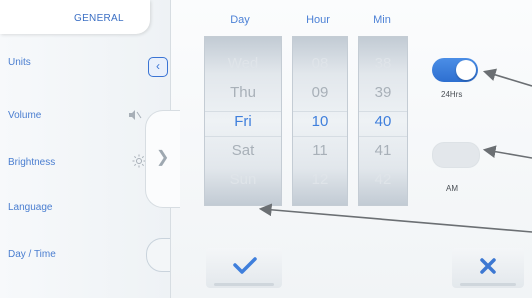 Image resolution: width=532 pixels, height=298 pixels. I want to click on wheel-value-selected: 10, so click(320, 121).